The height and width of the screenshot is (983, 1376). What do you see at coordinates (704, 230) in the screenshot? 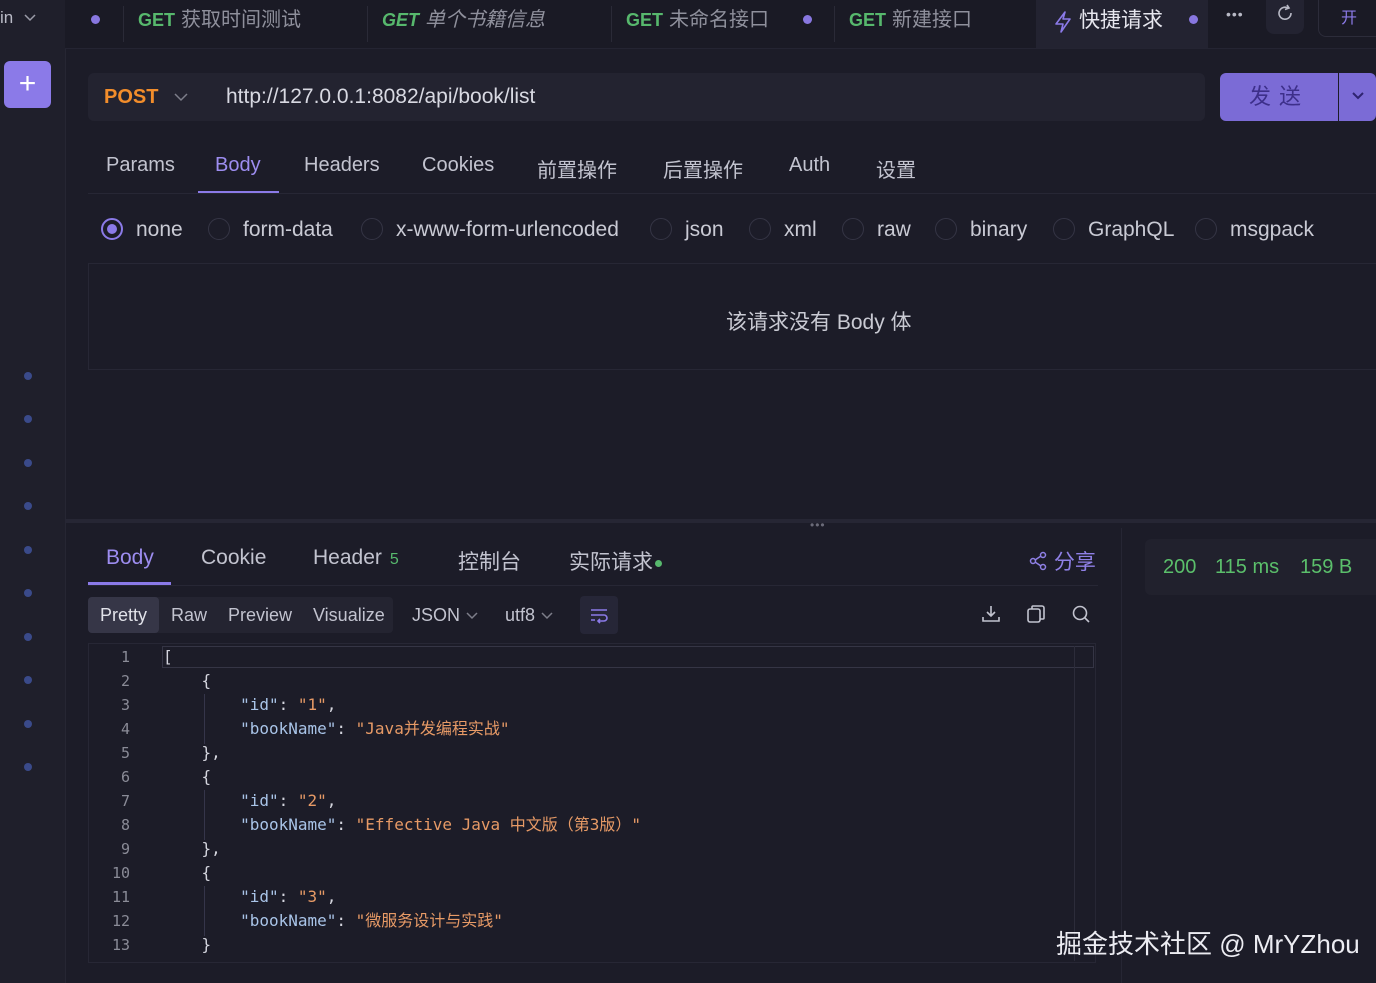
I see `radio-label: json` at bounding box center [704, 230].